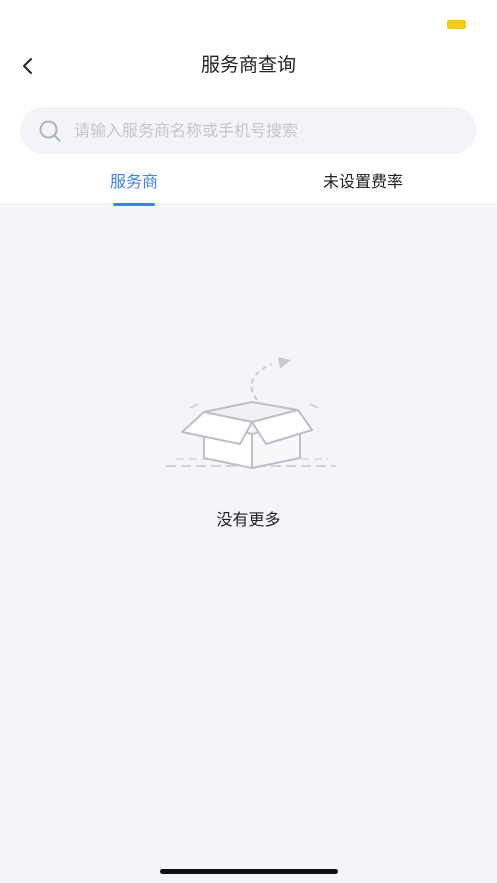 The height and width of the screenshot is (883, 497). I want to click on empty-box-icon, so click(251, 413).